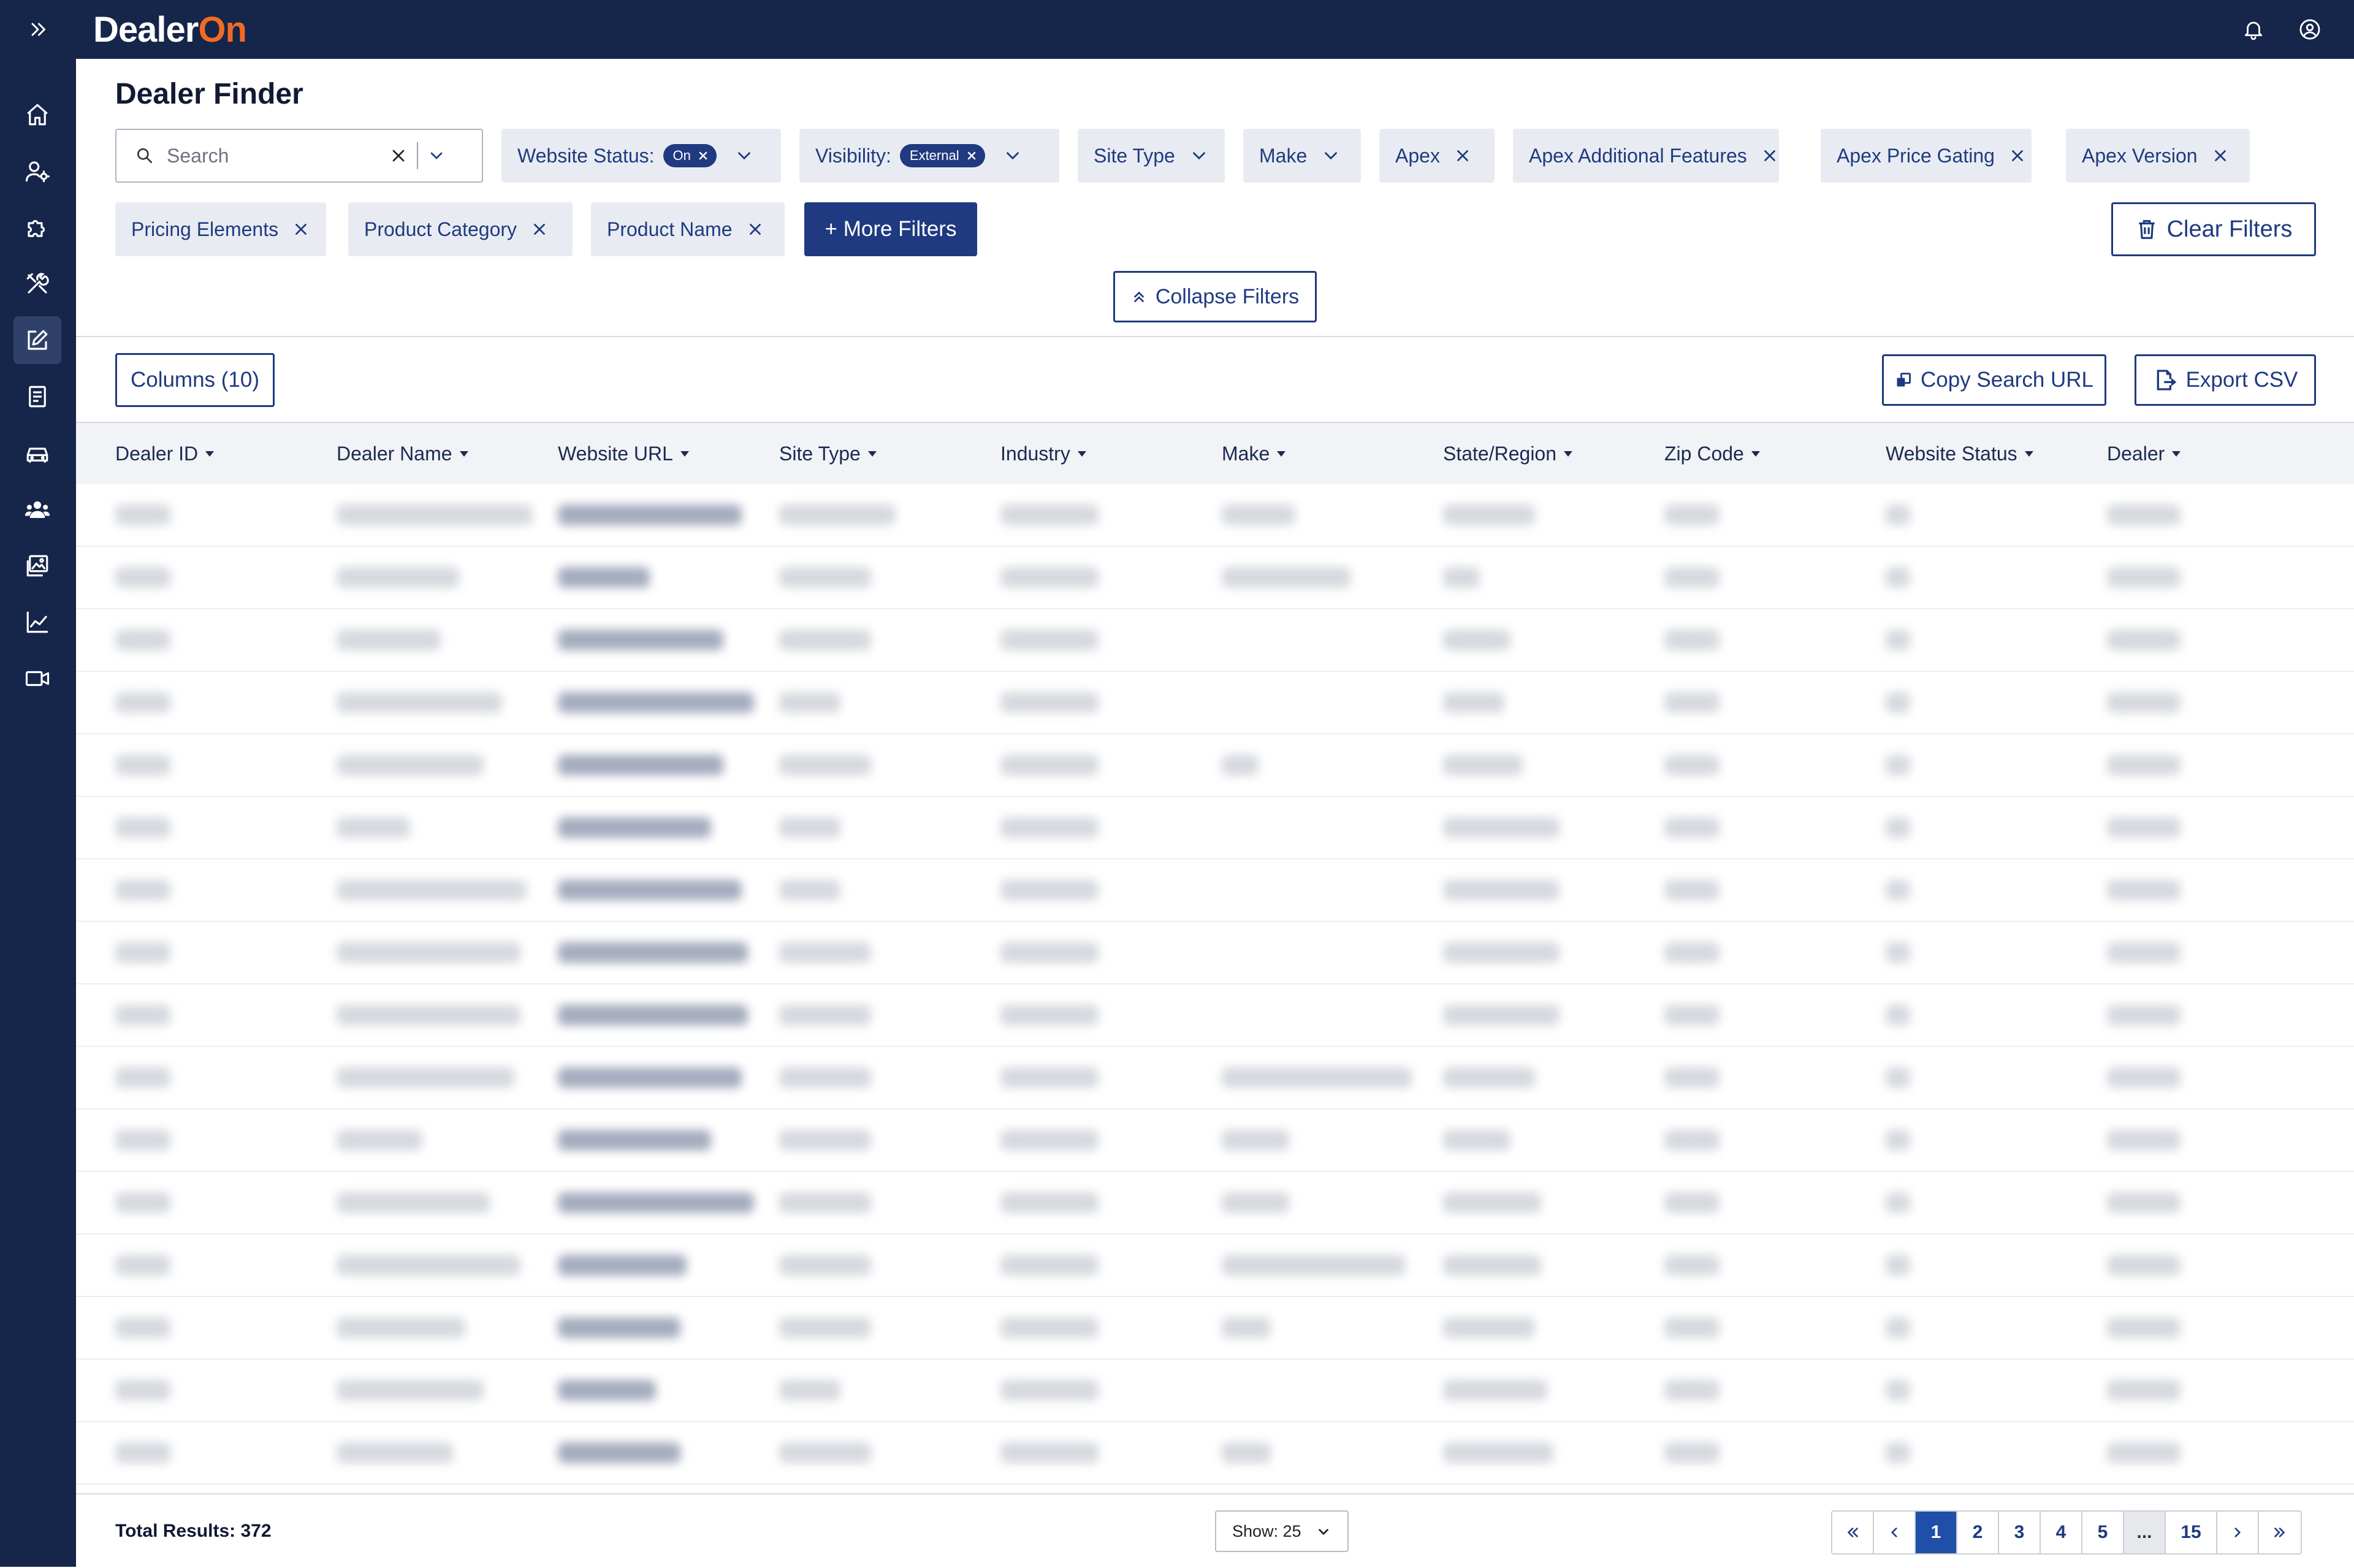 This screenshot has height=1568, width=2354. What do you see at coordinates (37, 453) in the screenshot?
I see `sidebar-item-inventory` at bounding box center [37, 453].